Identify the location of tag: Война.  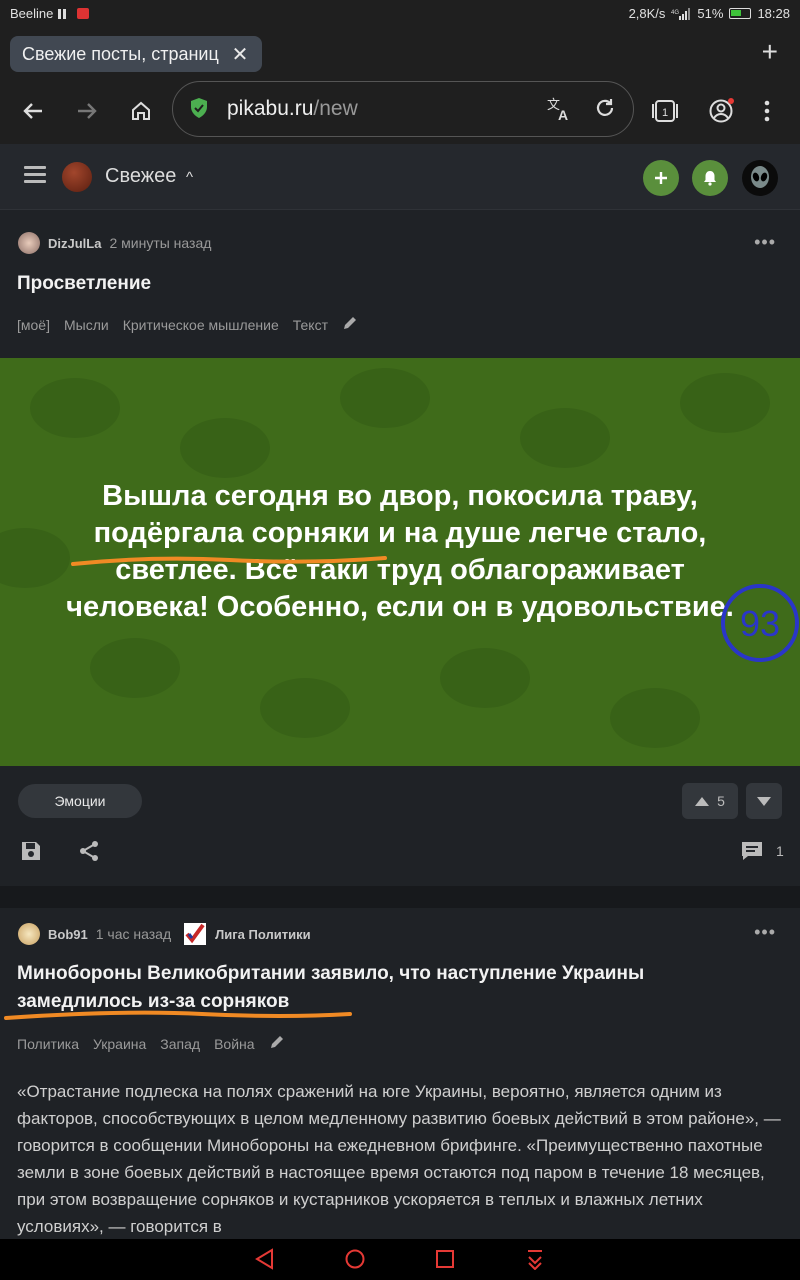
(234, 1044).